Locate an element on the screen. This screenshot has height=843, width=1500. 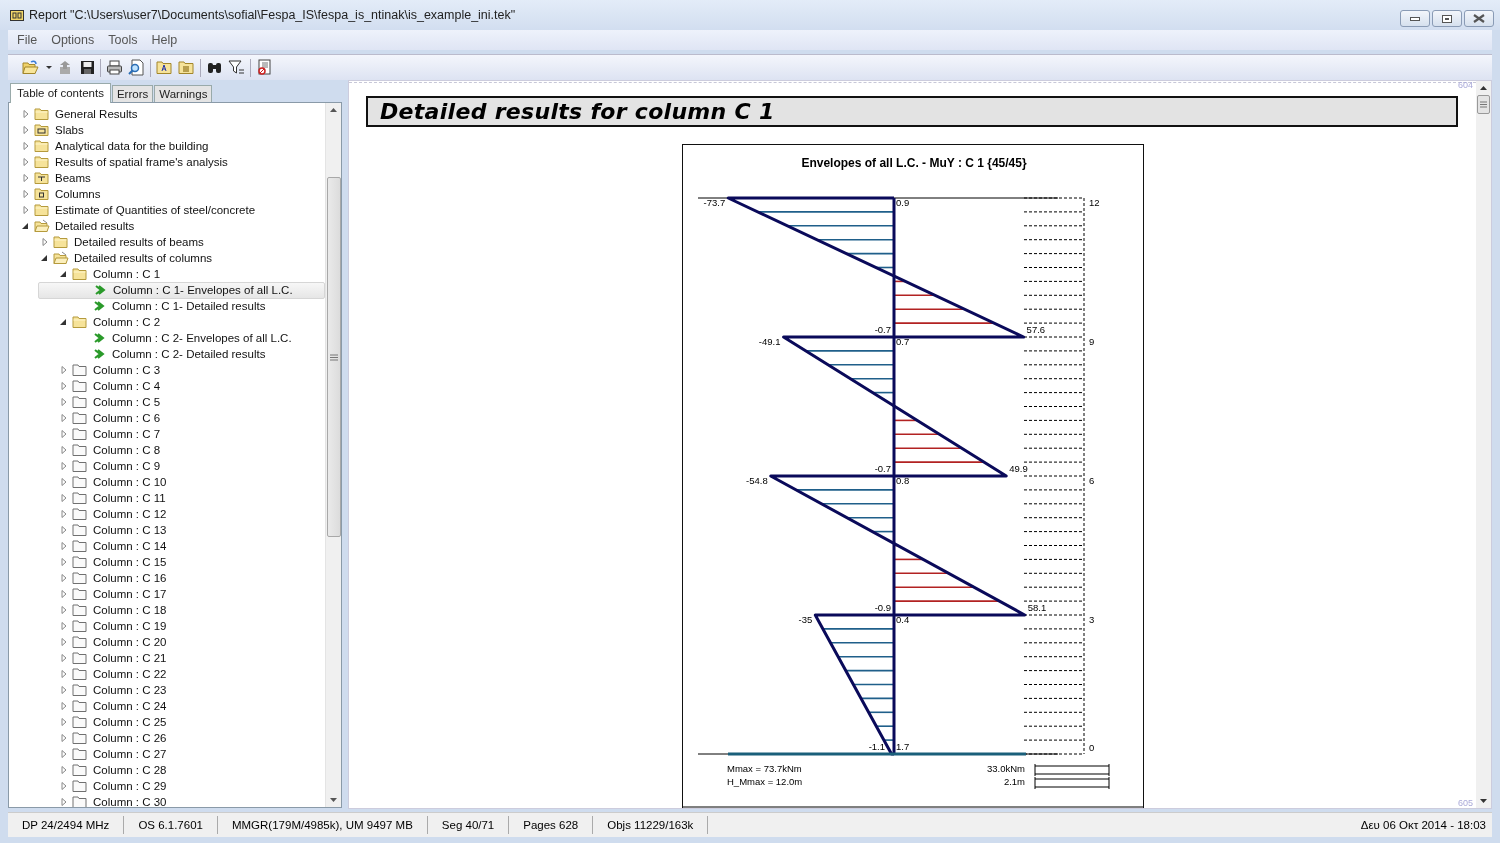
tree-item: Column : C 1- Detailed results is located at coordinates (189, 306).